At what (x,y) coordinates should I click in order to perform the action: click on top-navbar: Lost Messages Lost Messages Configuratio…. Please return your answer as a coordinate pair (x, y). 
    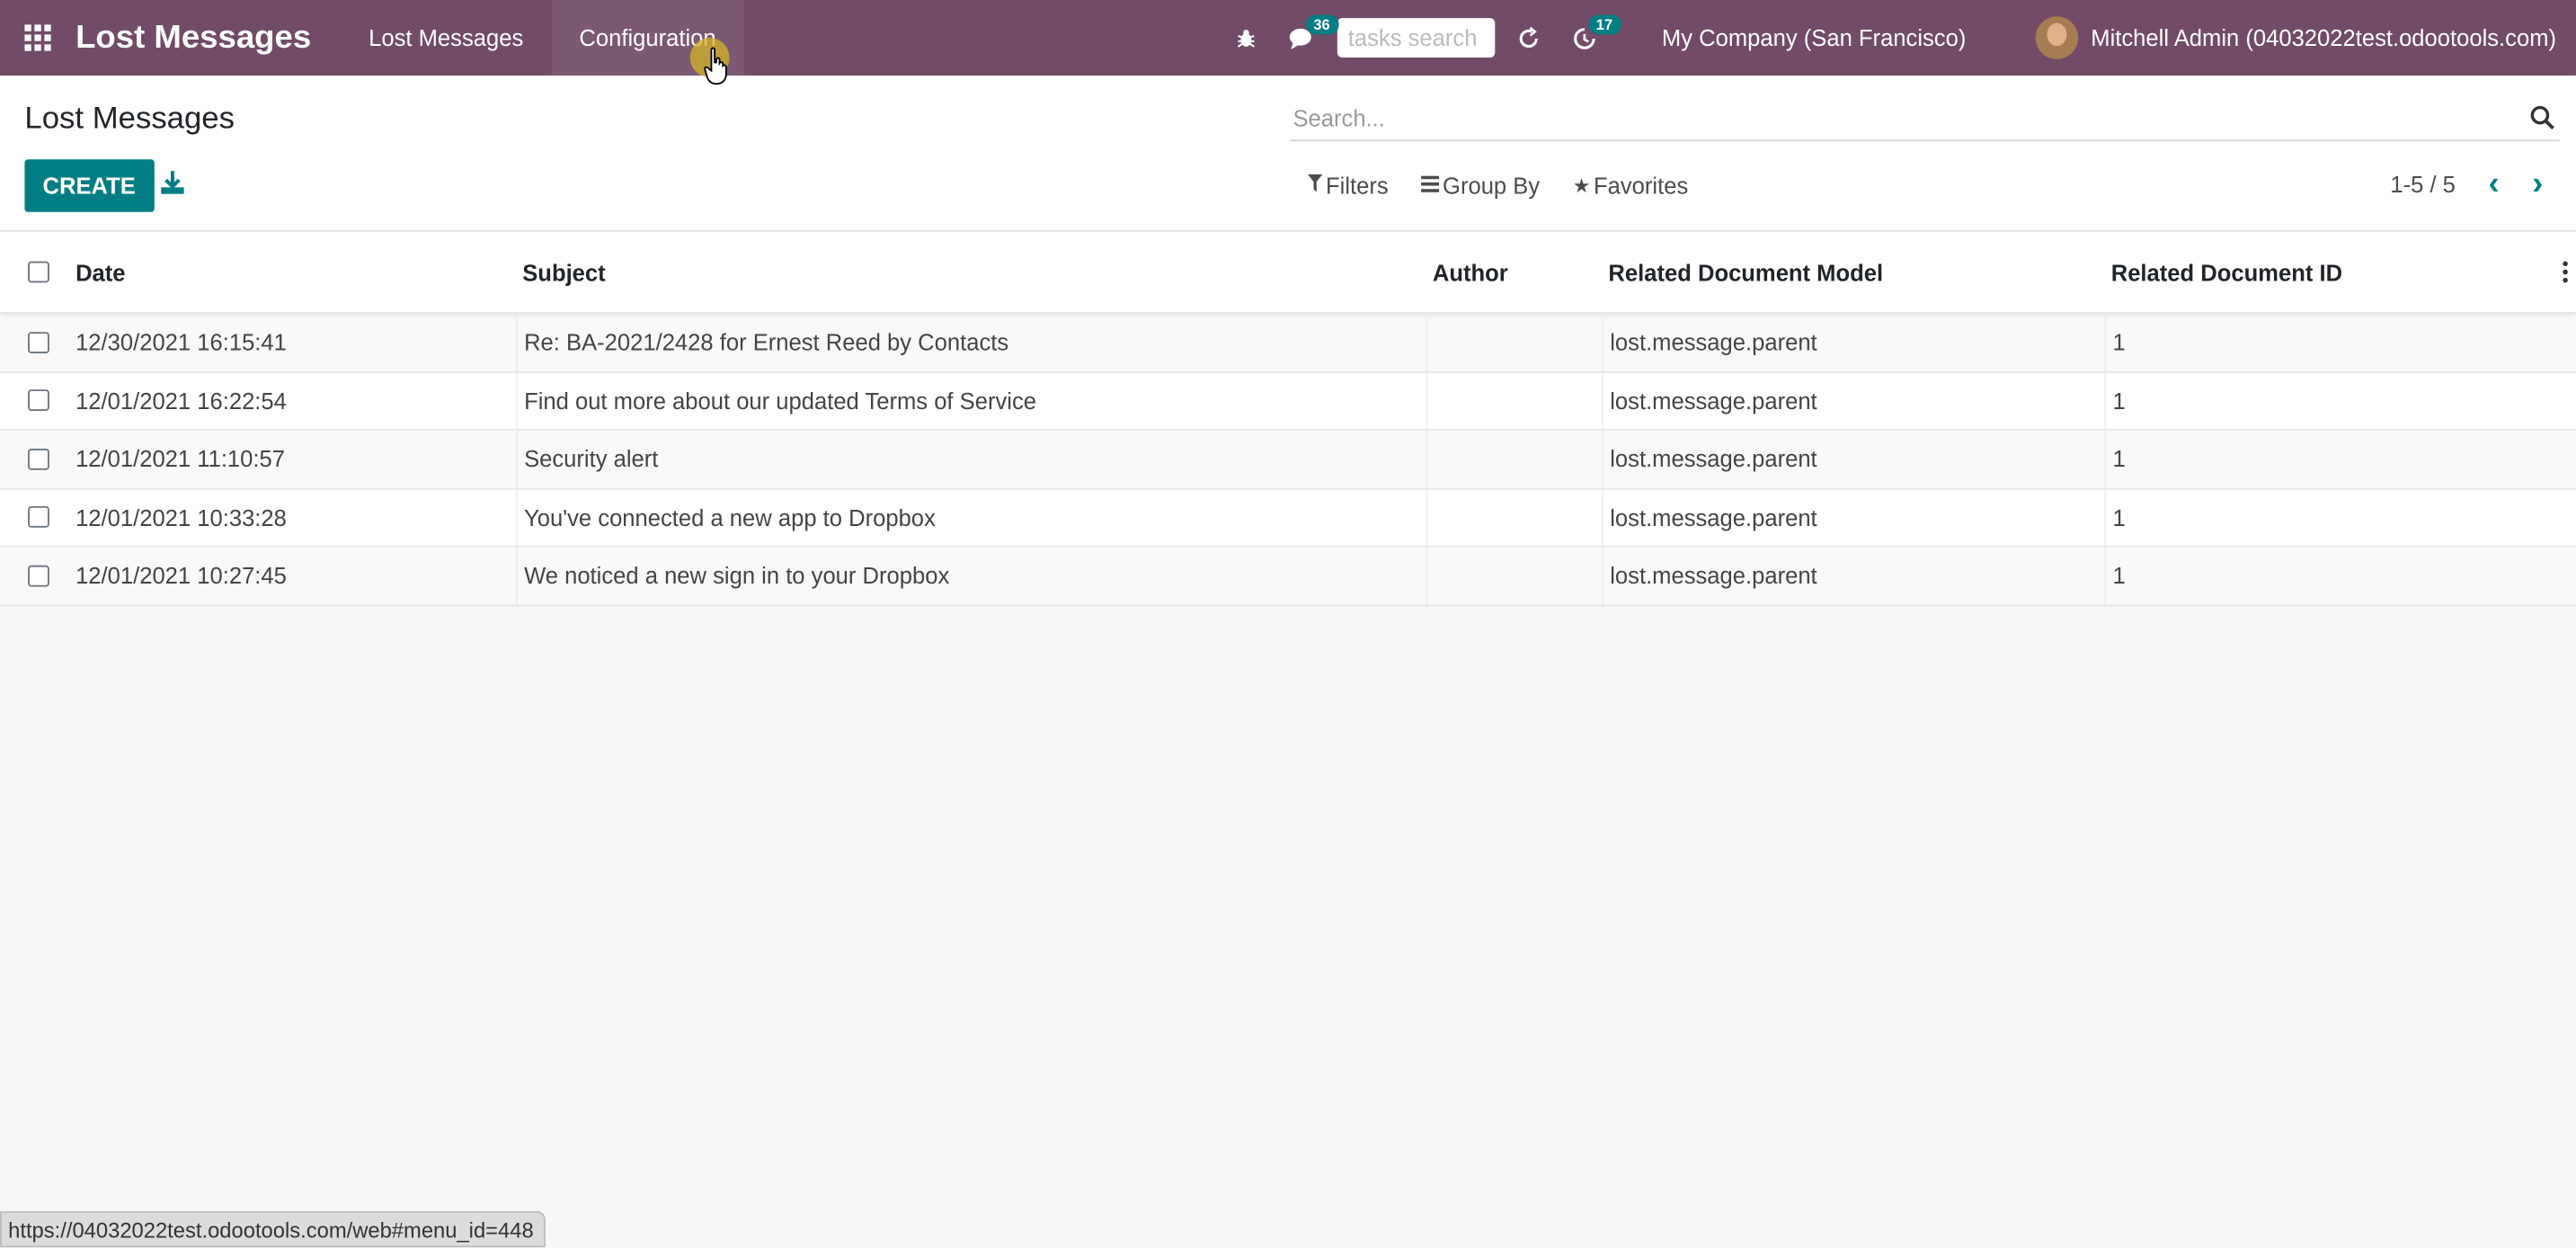
    Looking at the image, I should click on (1288, 38).